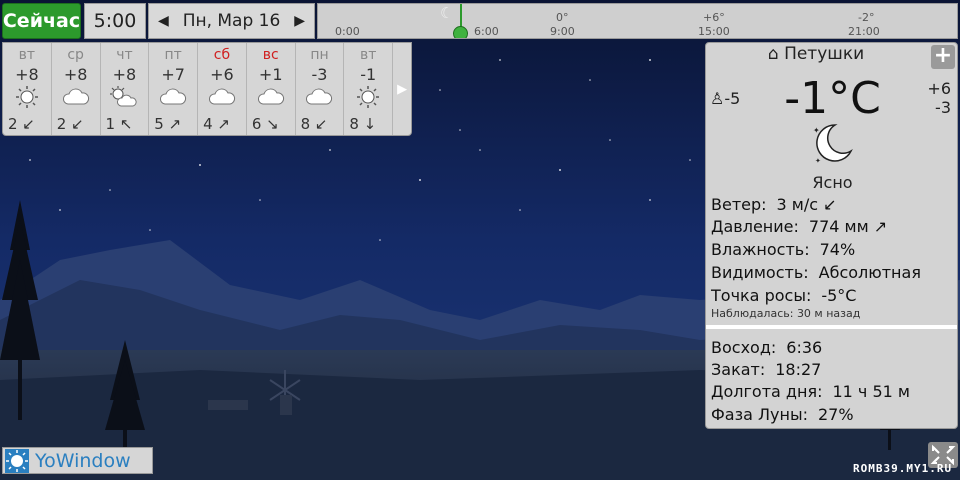 The height and width of the screenshot is (480, 960). What do you see at coordinates (125, 97) in the screenshot?
I see `sun-cloud-icon` at bounding box center [125, 97].